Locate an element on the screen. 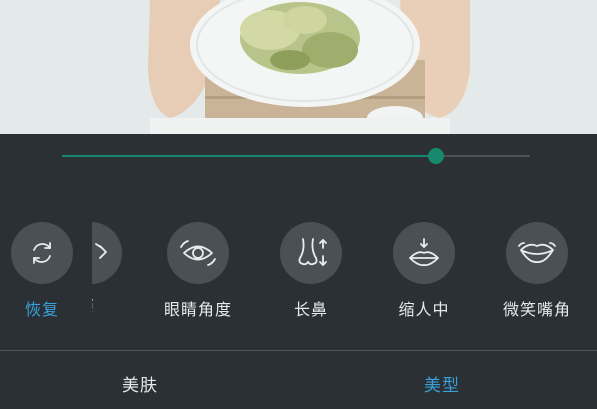 The width and height of the screenshot is (597, 409). intensity-slider is located at coordinates (296, 156).